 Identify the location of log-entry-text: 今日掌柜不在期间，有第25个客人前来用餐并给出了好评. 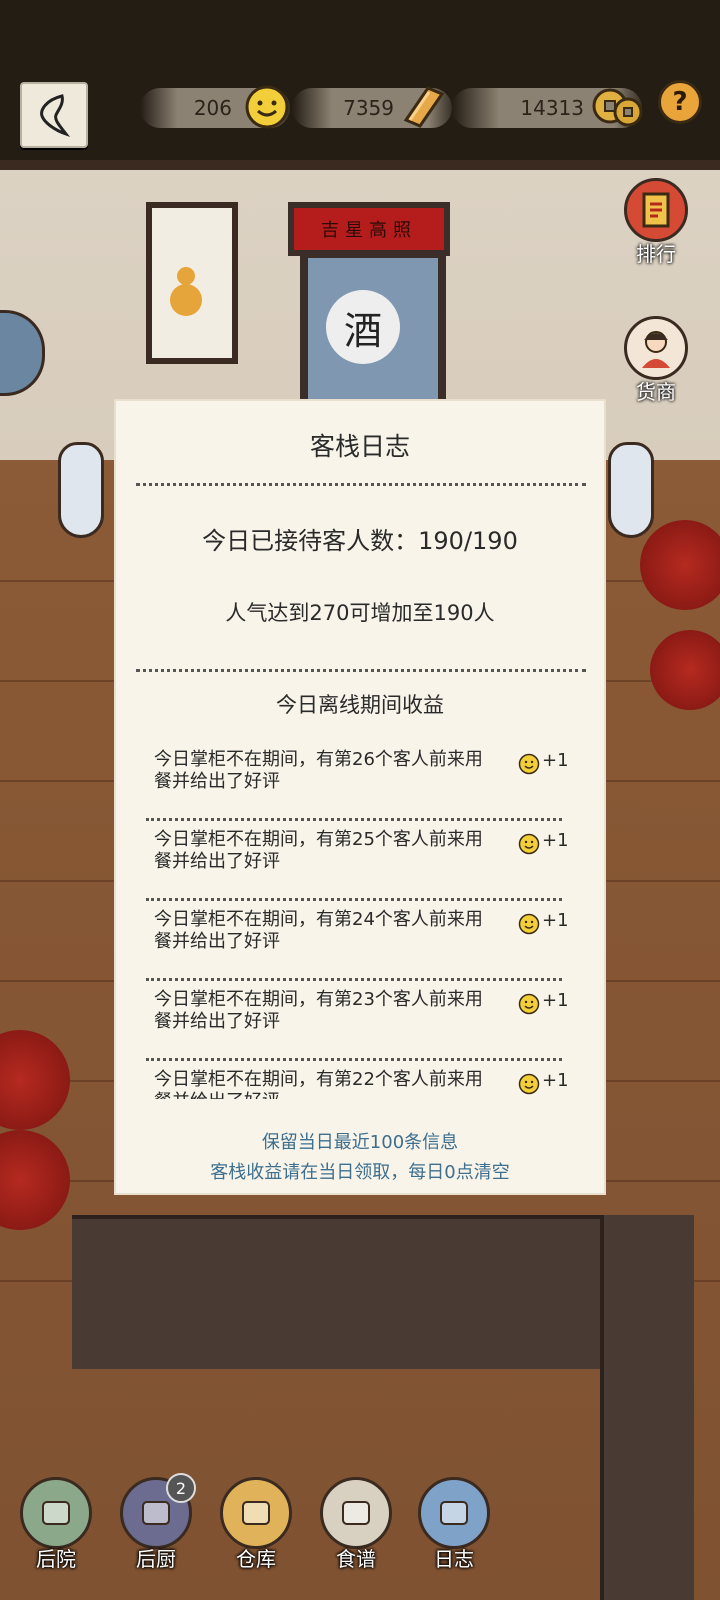
(318, 850).